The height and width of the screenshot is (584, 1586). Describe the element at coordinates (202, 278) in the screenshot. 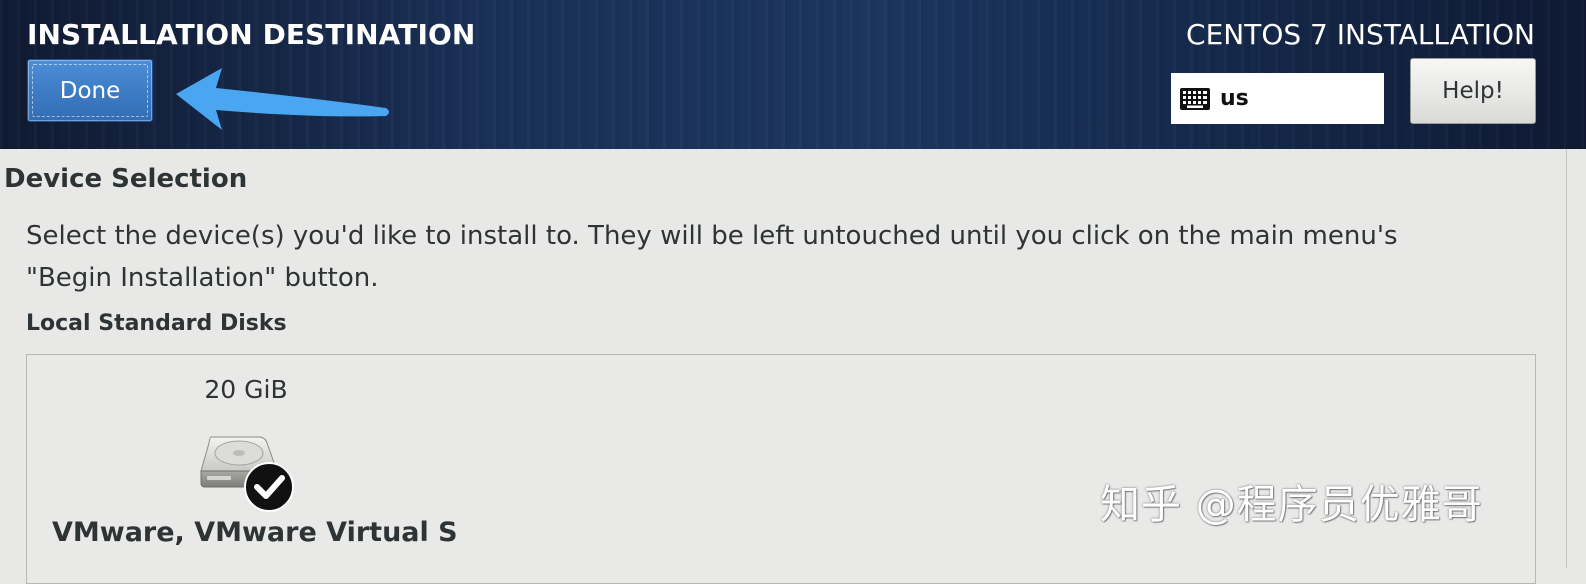

I see `instructions-line-2: "Begin Installation" button.` at that location.